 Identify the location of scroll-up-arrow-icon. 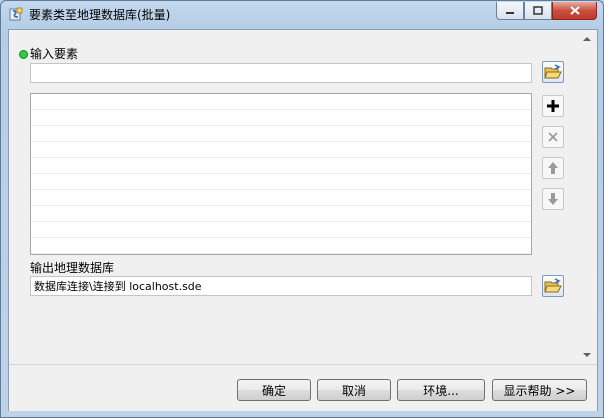
(587, 39).